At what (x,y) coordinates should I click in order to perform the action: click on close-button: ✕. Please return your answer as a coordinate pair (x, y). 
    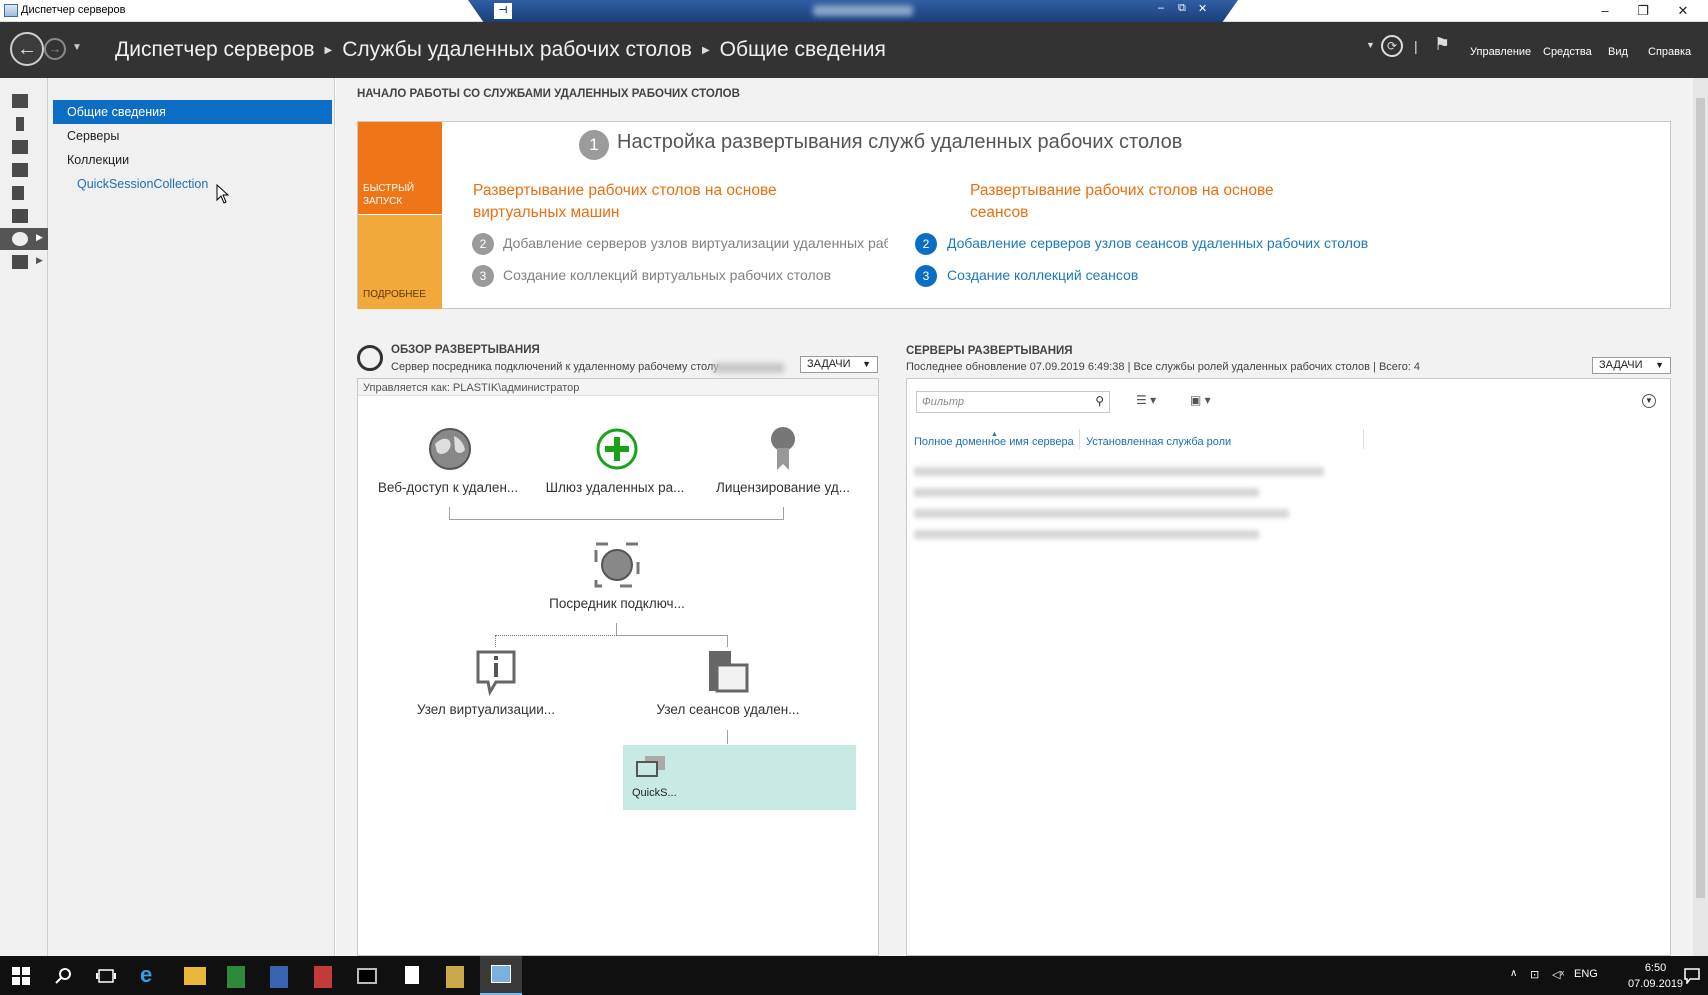
    Looking at the image, I should click on (1683, 11).